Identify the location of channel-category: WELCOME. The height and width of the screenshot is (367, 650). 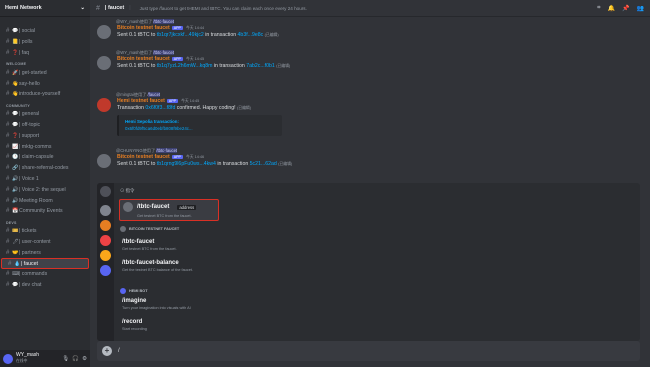
(45, 62).